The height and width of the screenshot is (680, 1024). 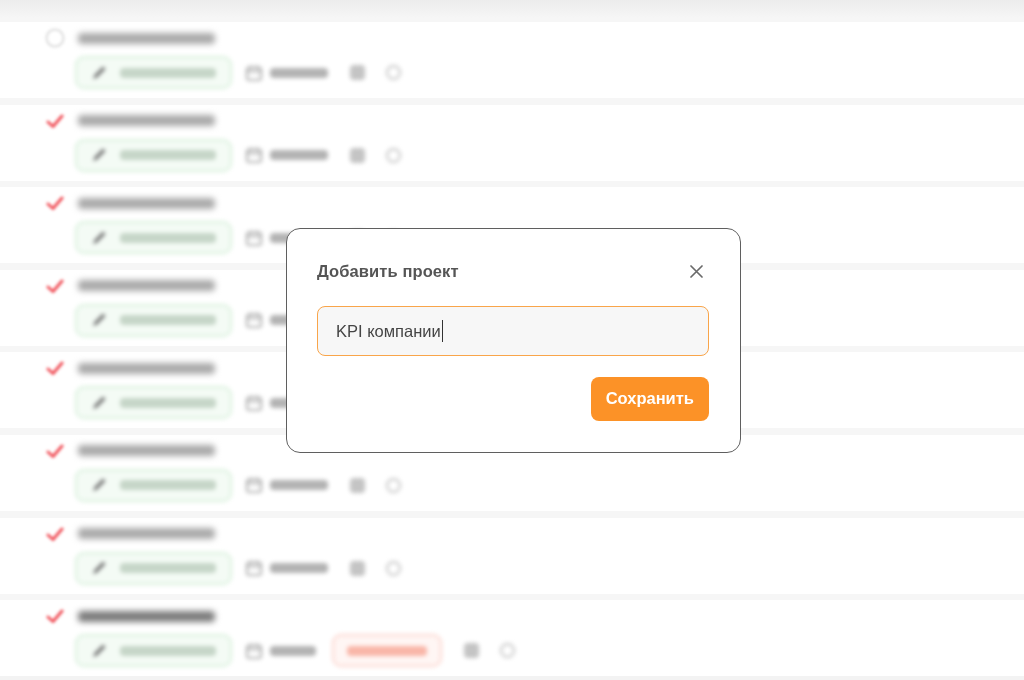 What do you see at coordinates (388, 271) in the screenshot?
I see `dialog-title: Добавить проект` at bounding box center [388, 271].